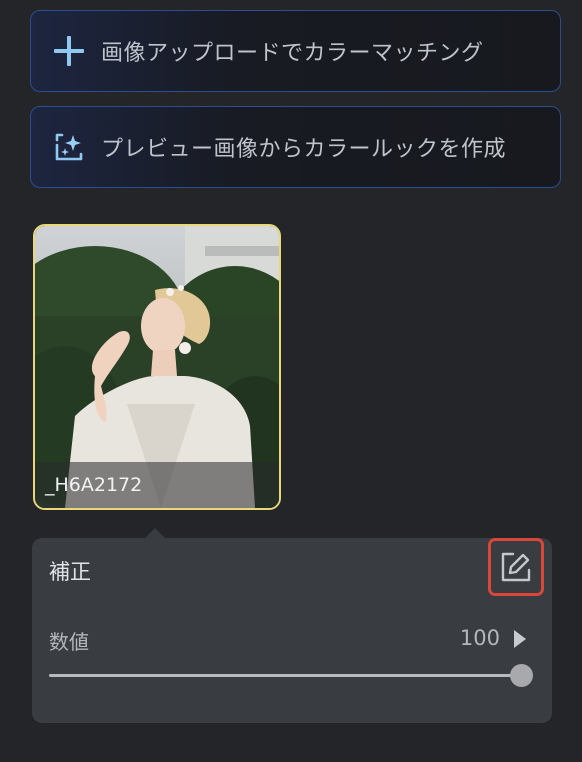 The width and height of the screenshot is (582, 762). Describe the element at coordinates (304, 149) in the screenshot. I see `create-color-look-label: プレビュー画像からカラールックを作成` at that location.